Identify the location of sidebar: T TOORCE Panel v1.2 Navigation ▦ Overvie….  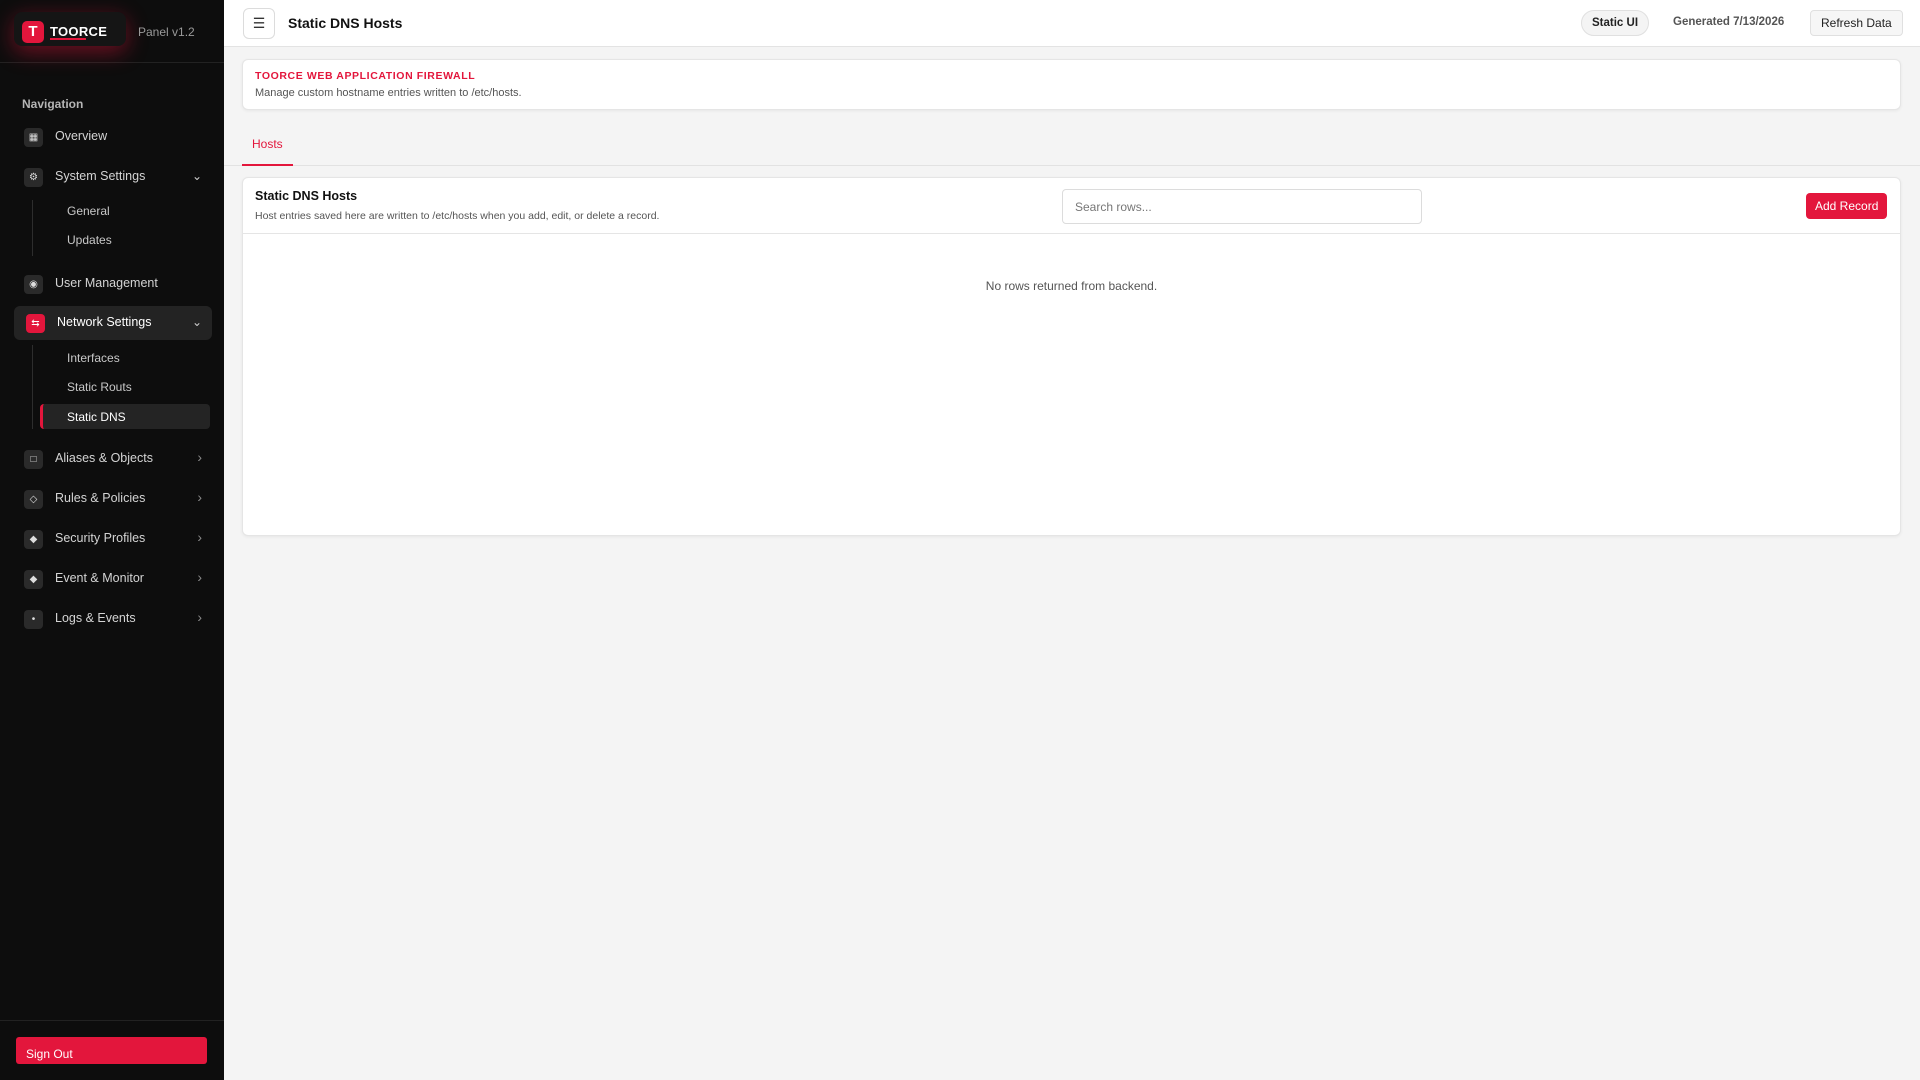
(112, 540).